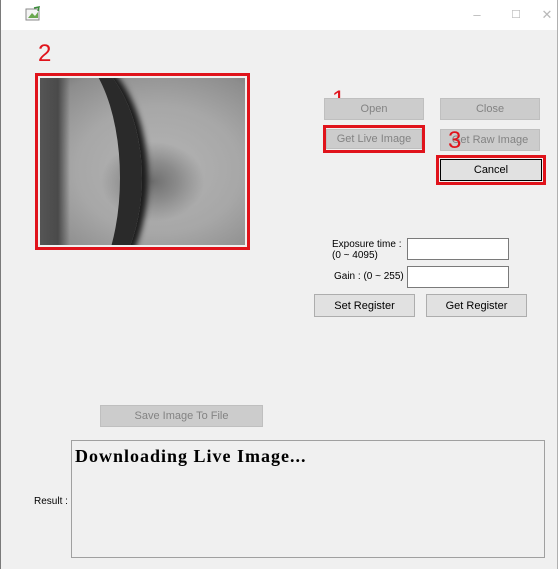  Describe the element at coordinates (477, 15) in the screenshot. I see `minimize-button: –` at that location.